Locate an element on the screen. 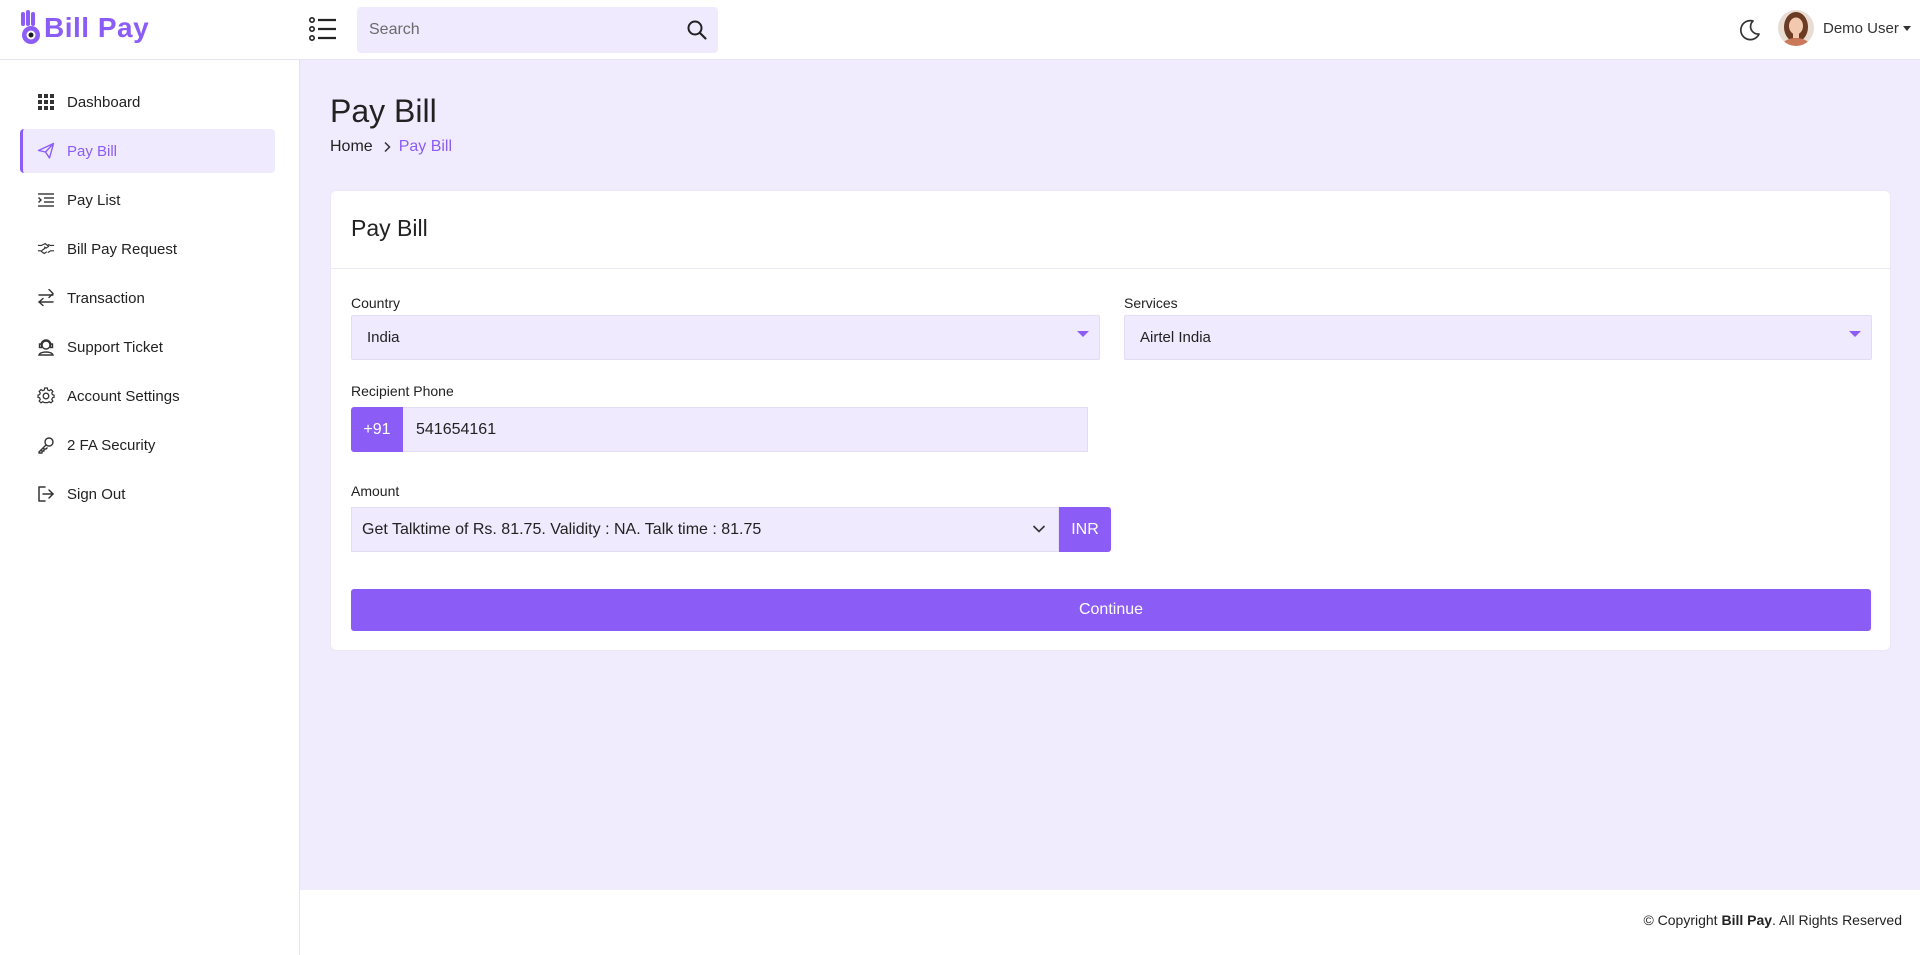  sidebar-item-2fa-security: 2 FA Security is located at coordinates (147, 445).